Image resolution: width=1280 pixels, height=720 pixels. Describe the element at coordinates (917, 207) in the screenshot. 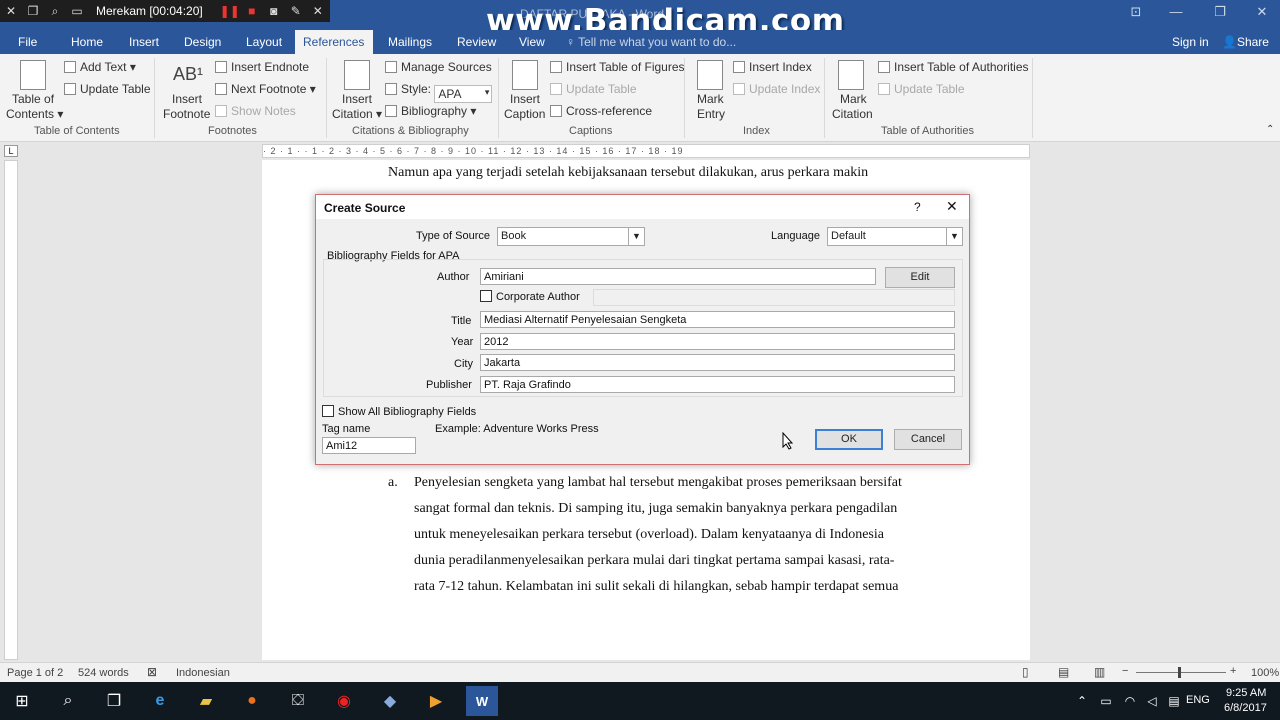

I see `help-icon: ?` at that location.